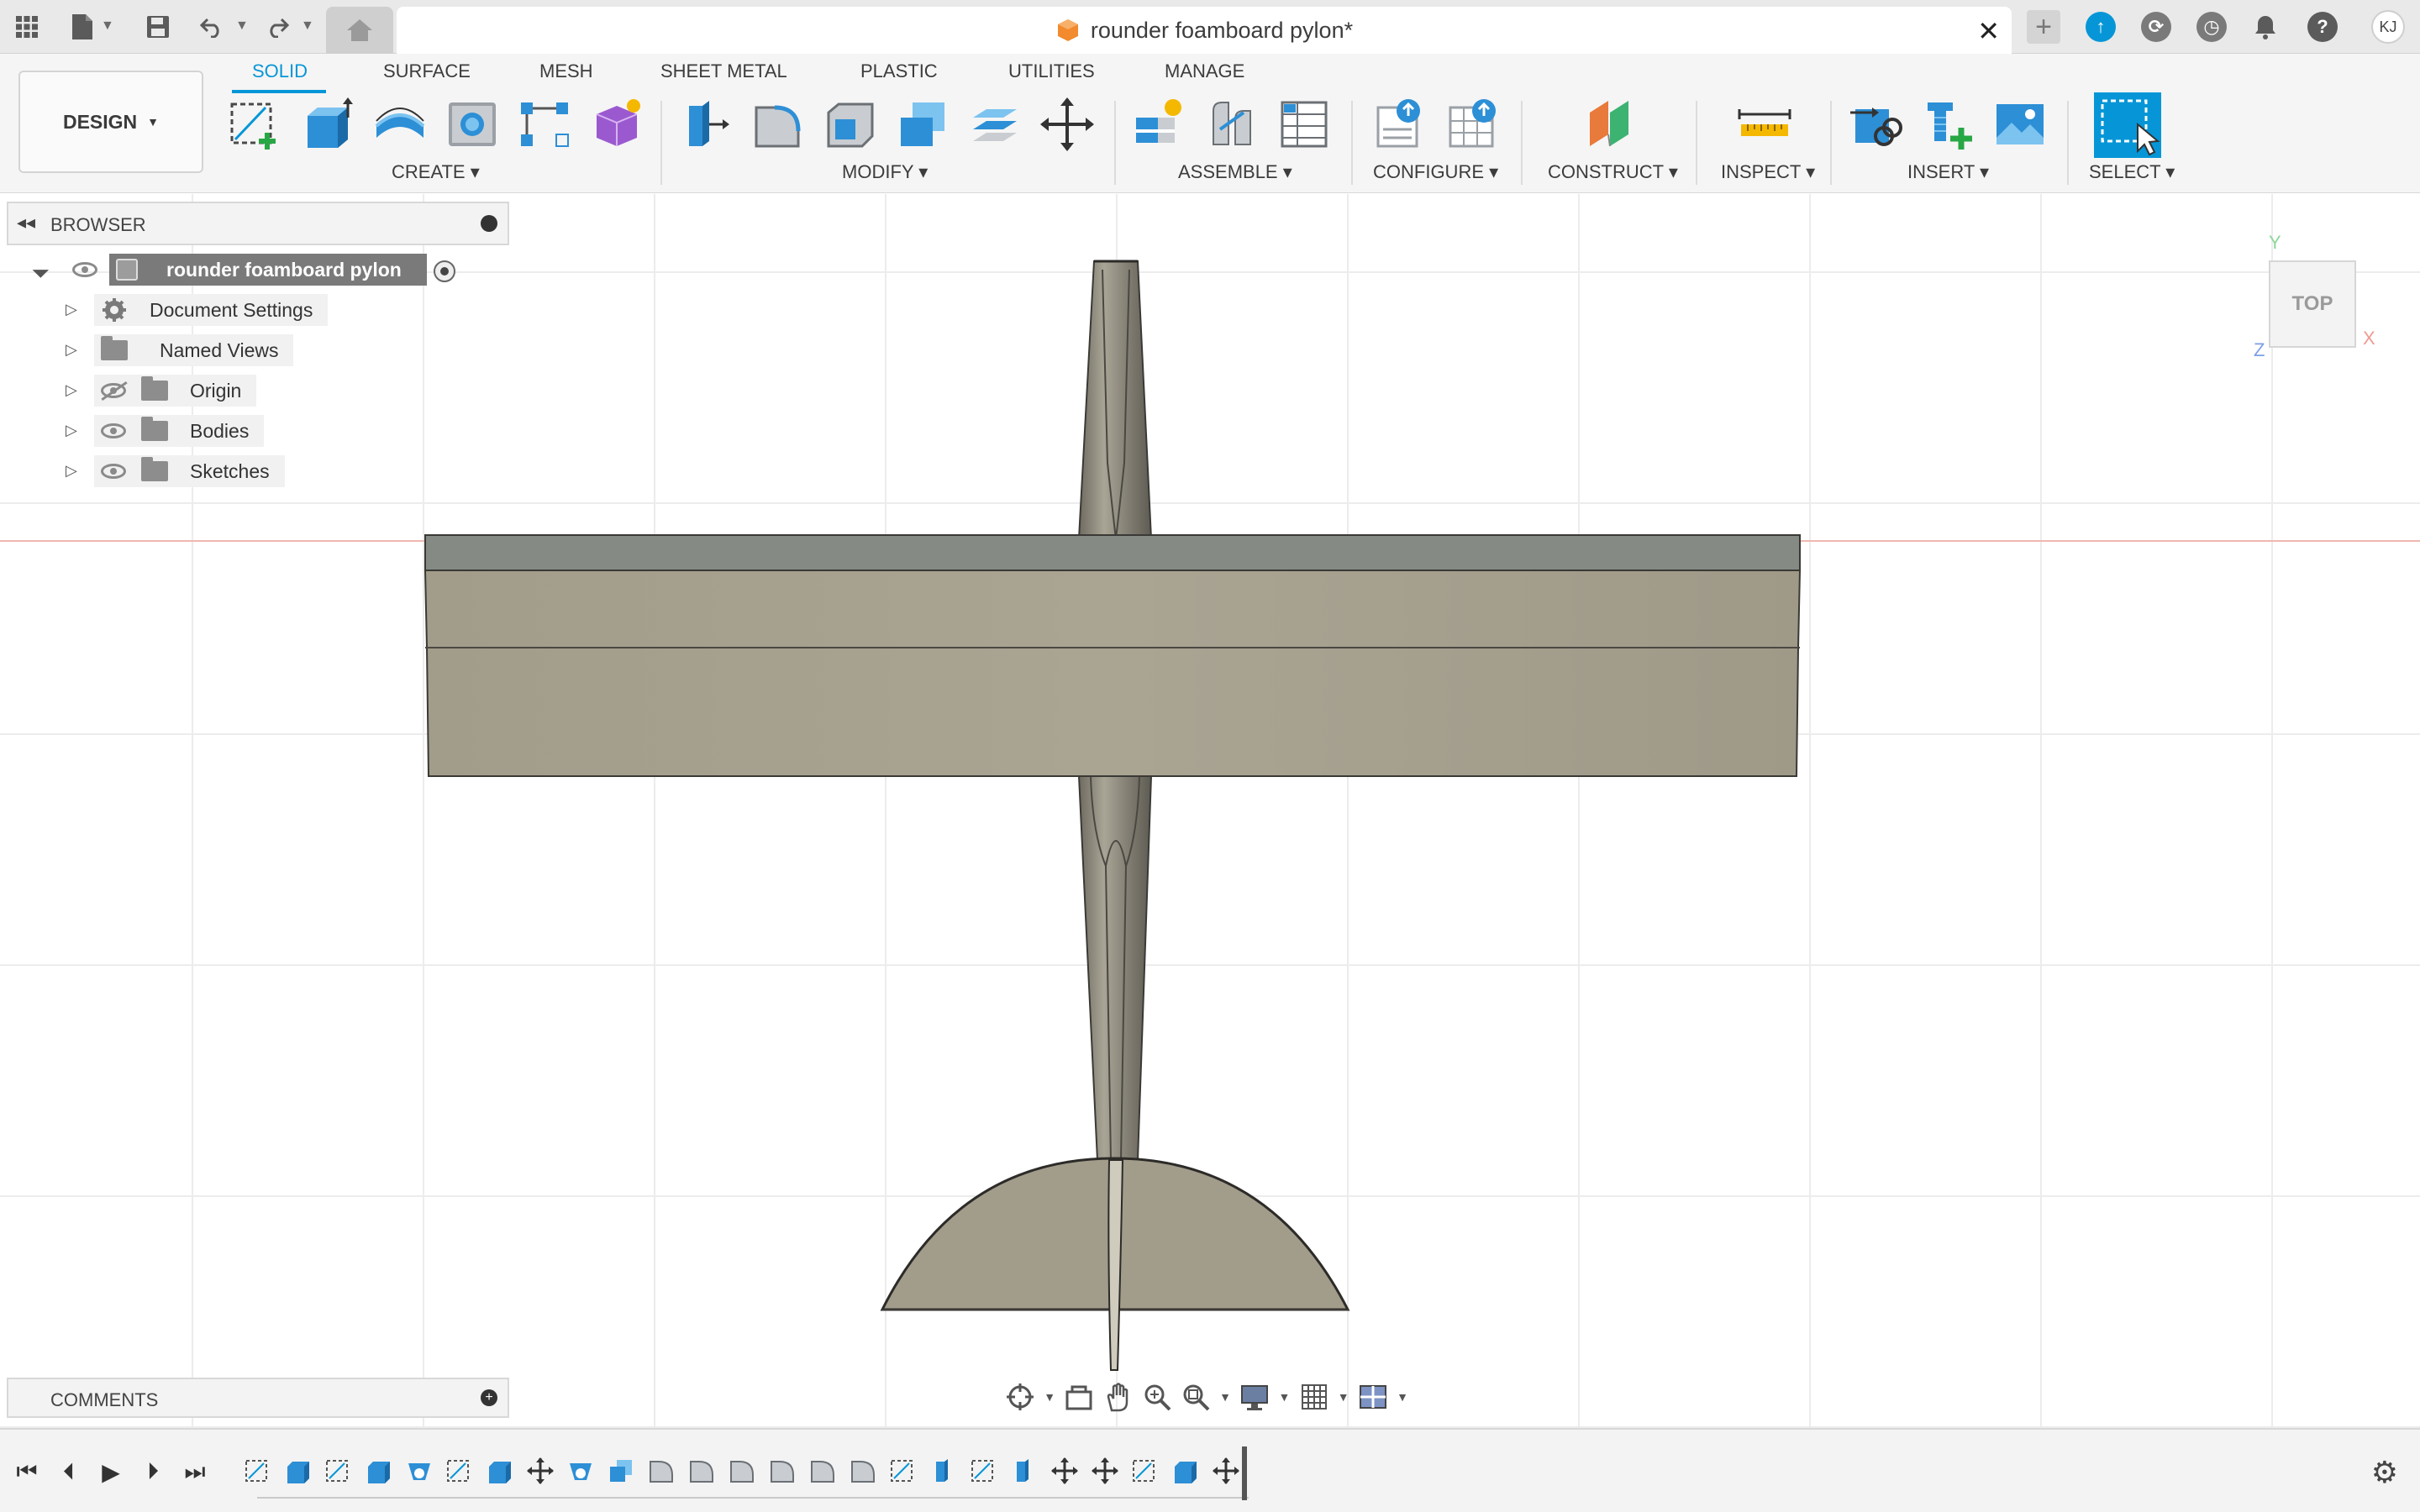 This screenshot has width=2420, height=1512. What do you see at coordinates (472, 124) in the screenshot?
I see `hole-icon` at bounding box center [472, 124].